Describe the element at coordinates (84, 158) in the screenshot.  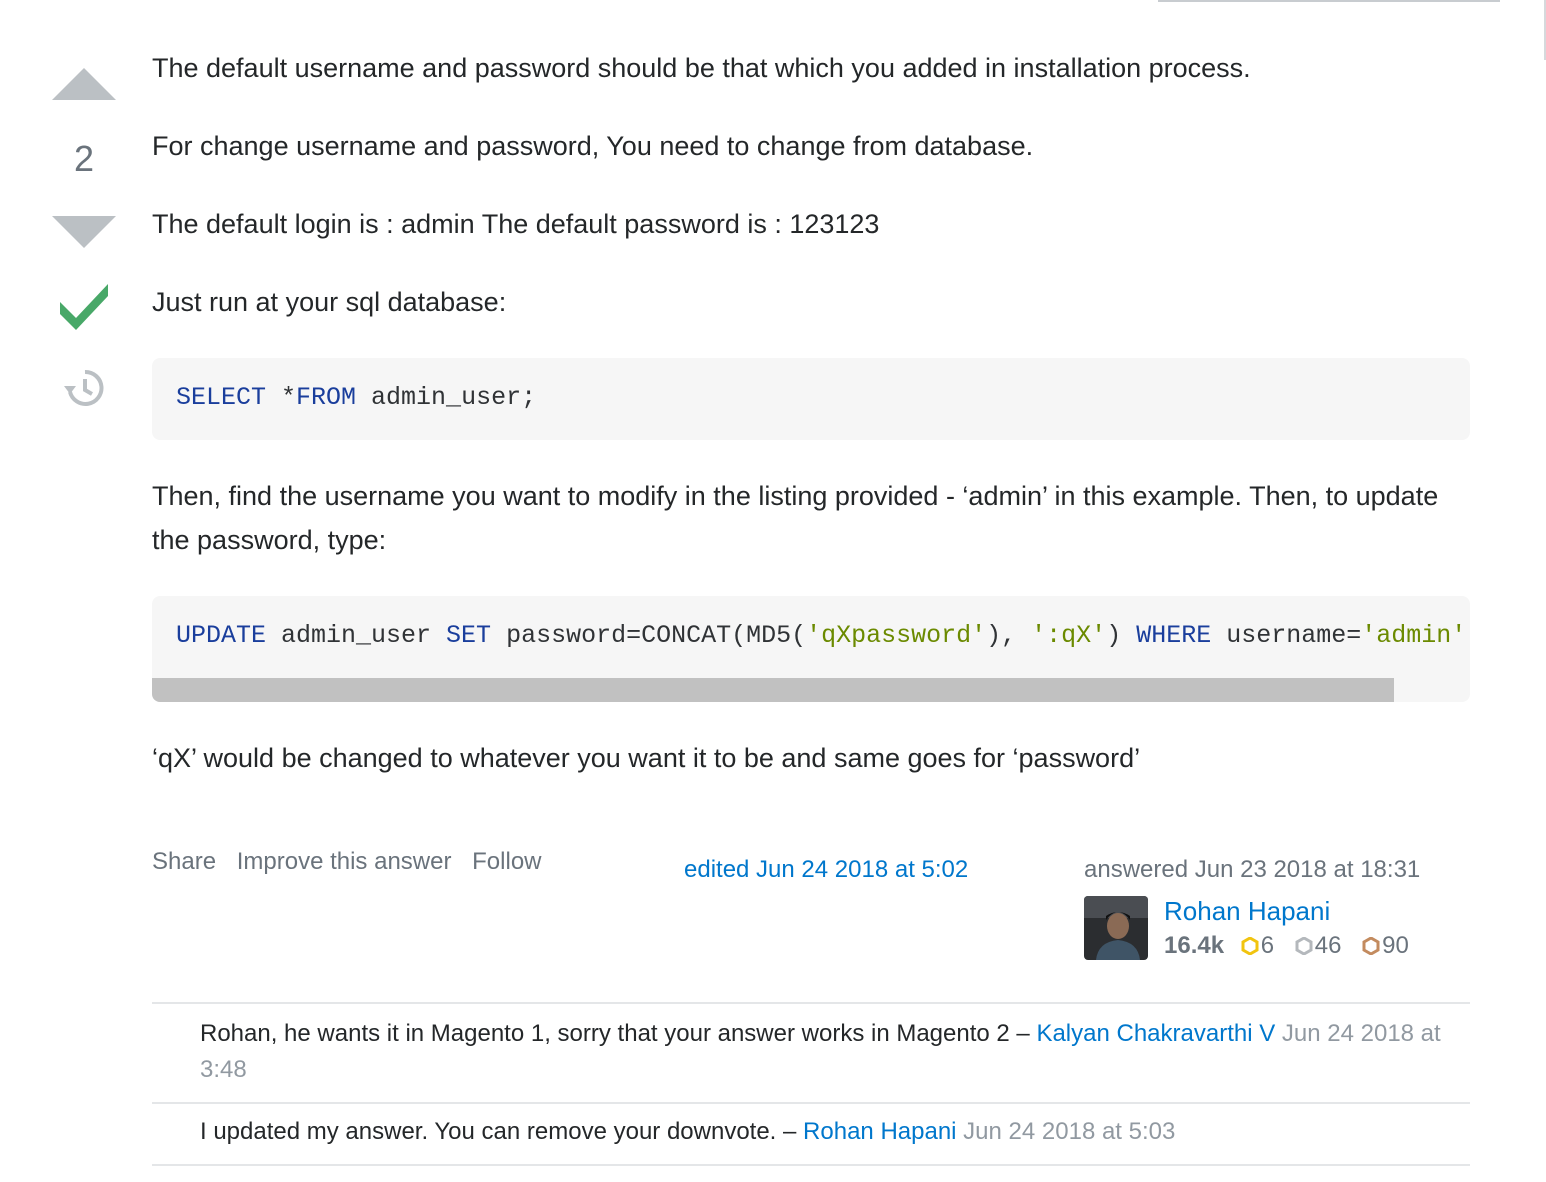
I see `vote-count: 2` at that location.